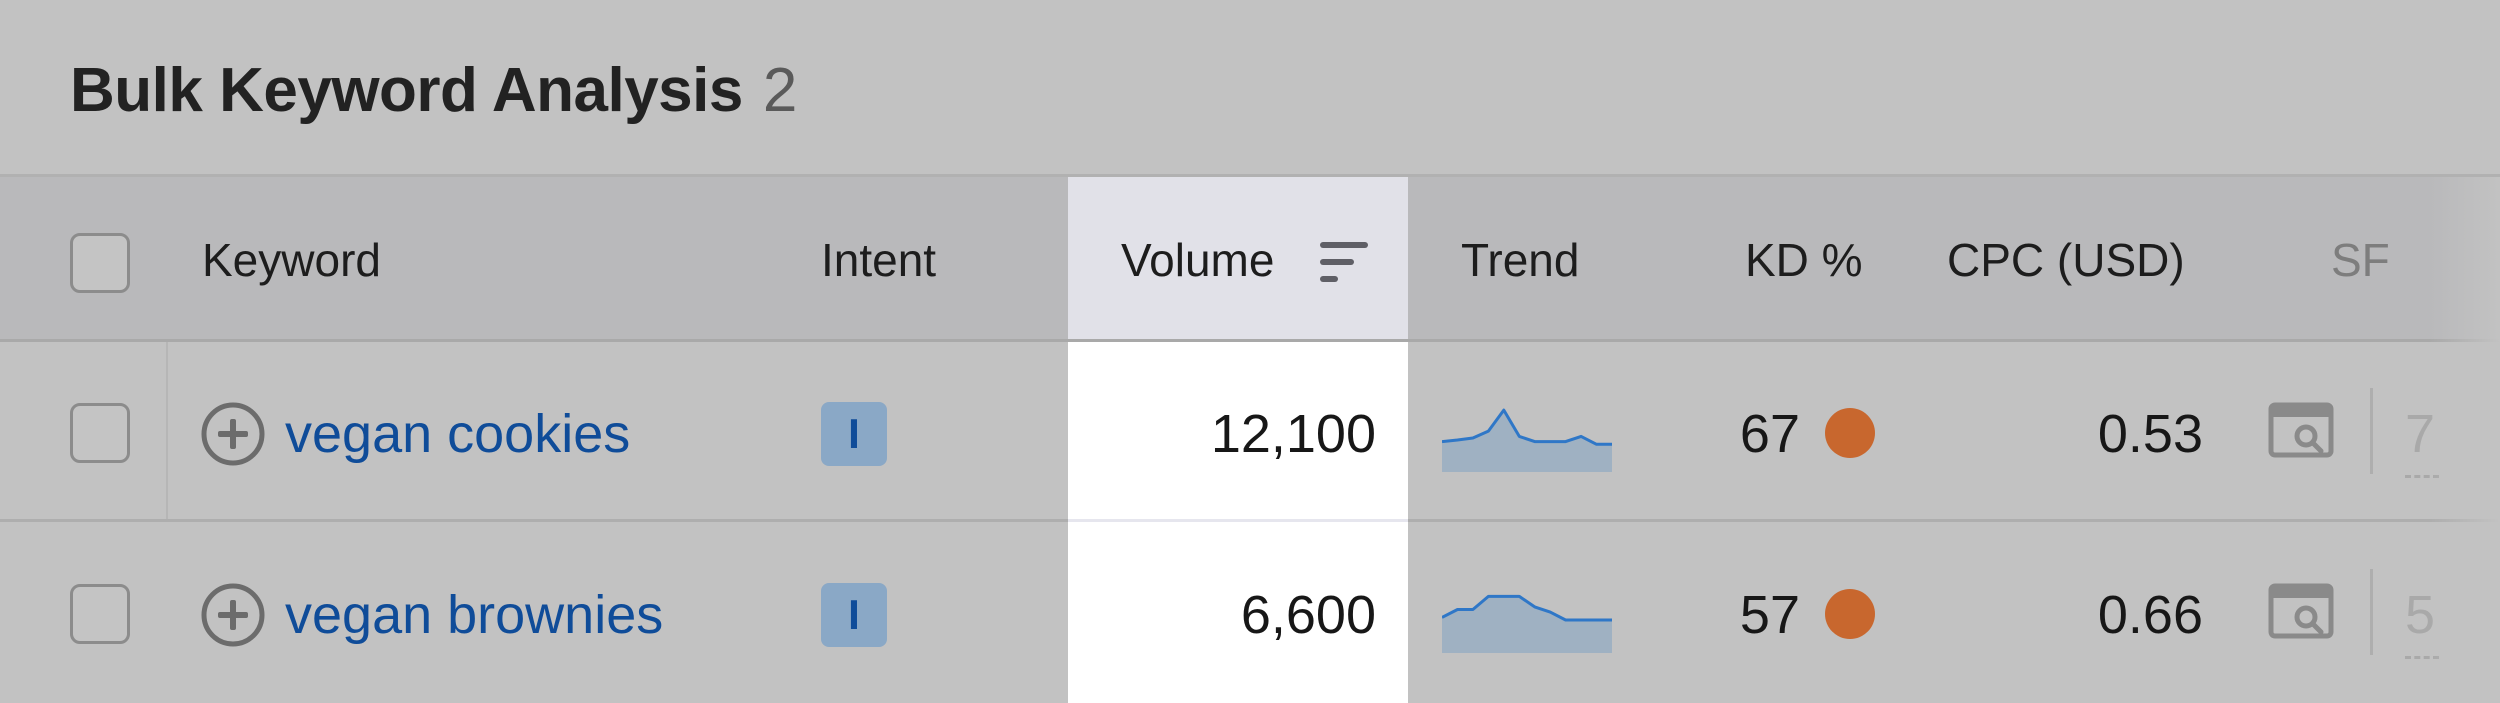  What do you see at coordinates (457, 434) in the screenshot?
I see `keyword-link: vegan cookies` at bounding box center [457, 434].